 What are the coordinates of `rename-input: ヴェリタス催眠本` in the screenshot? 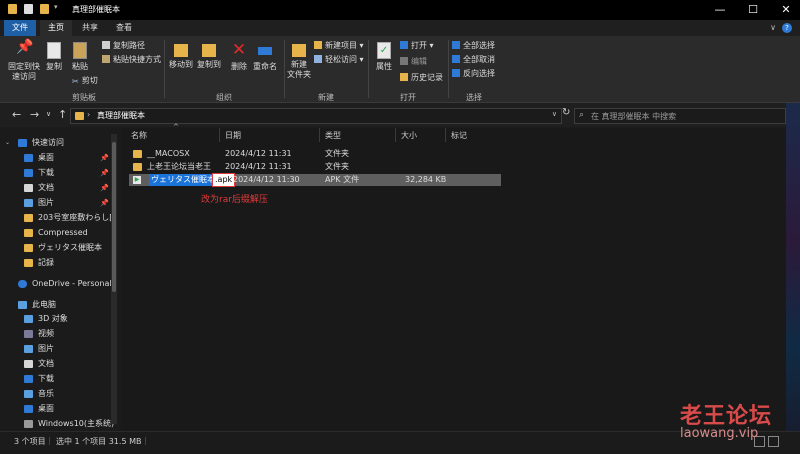 It's located at (183, 180).